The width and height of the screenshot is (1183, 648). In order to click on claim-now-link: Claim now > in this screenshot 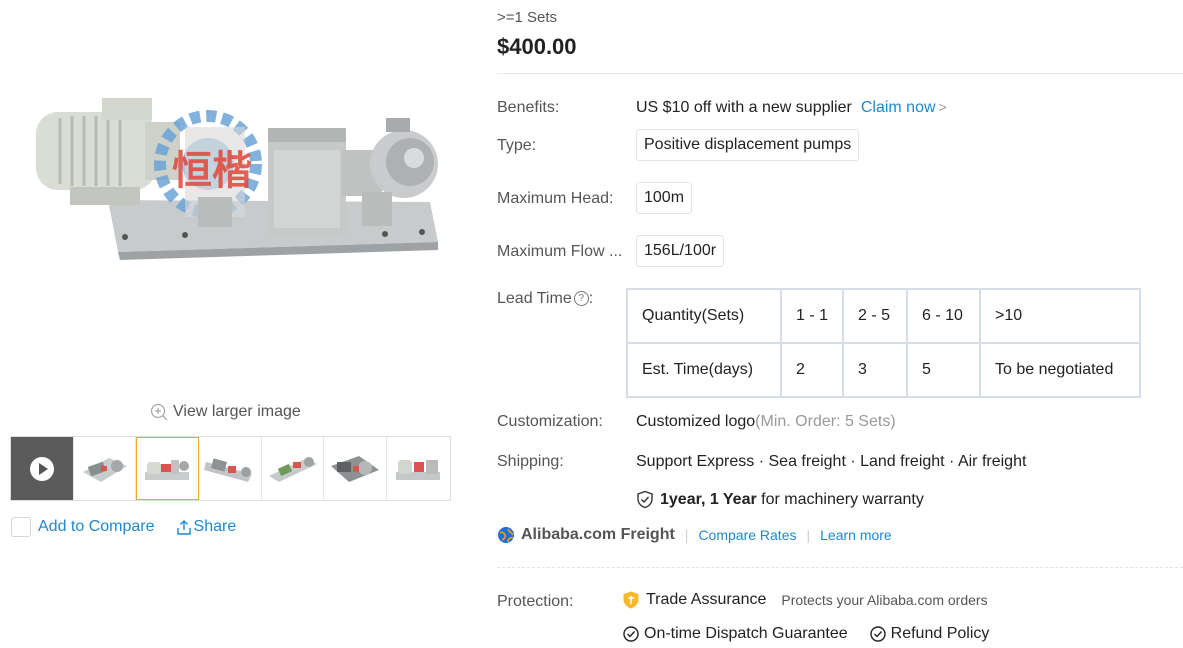, I will do `click(904, 107)`.